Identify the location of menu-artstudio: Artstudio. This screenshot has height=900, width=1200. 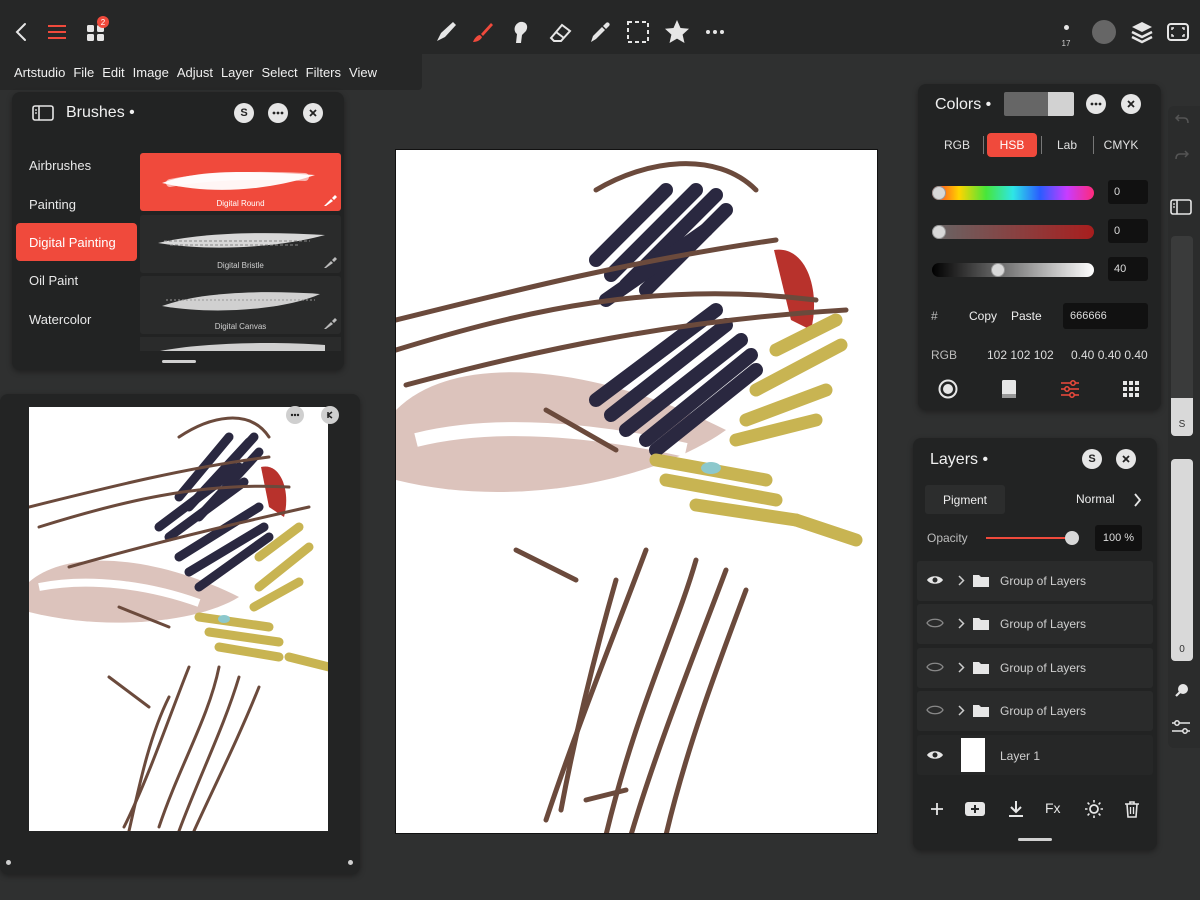
(39, 72).